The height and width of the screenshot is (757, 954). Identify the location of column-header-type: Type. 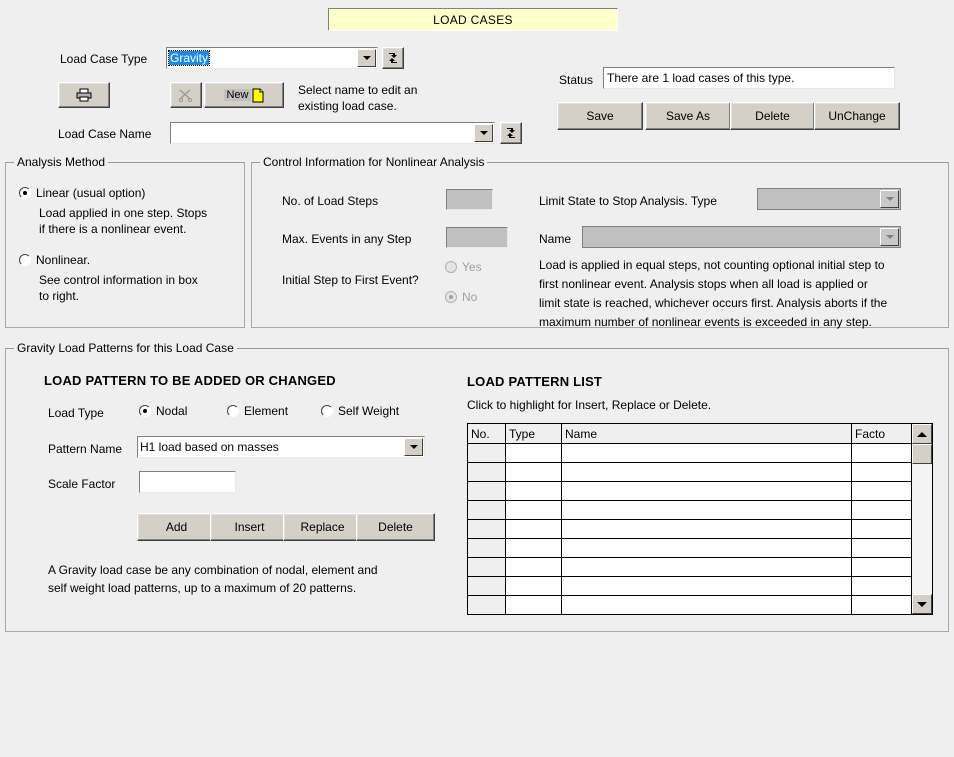
(534, 433).